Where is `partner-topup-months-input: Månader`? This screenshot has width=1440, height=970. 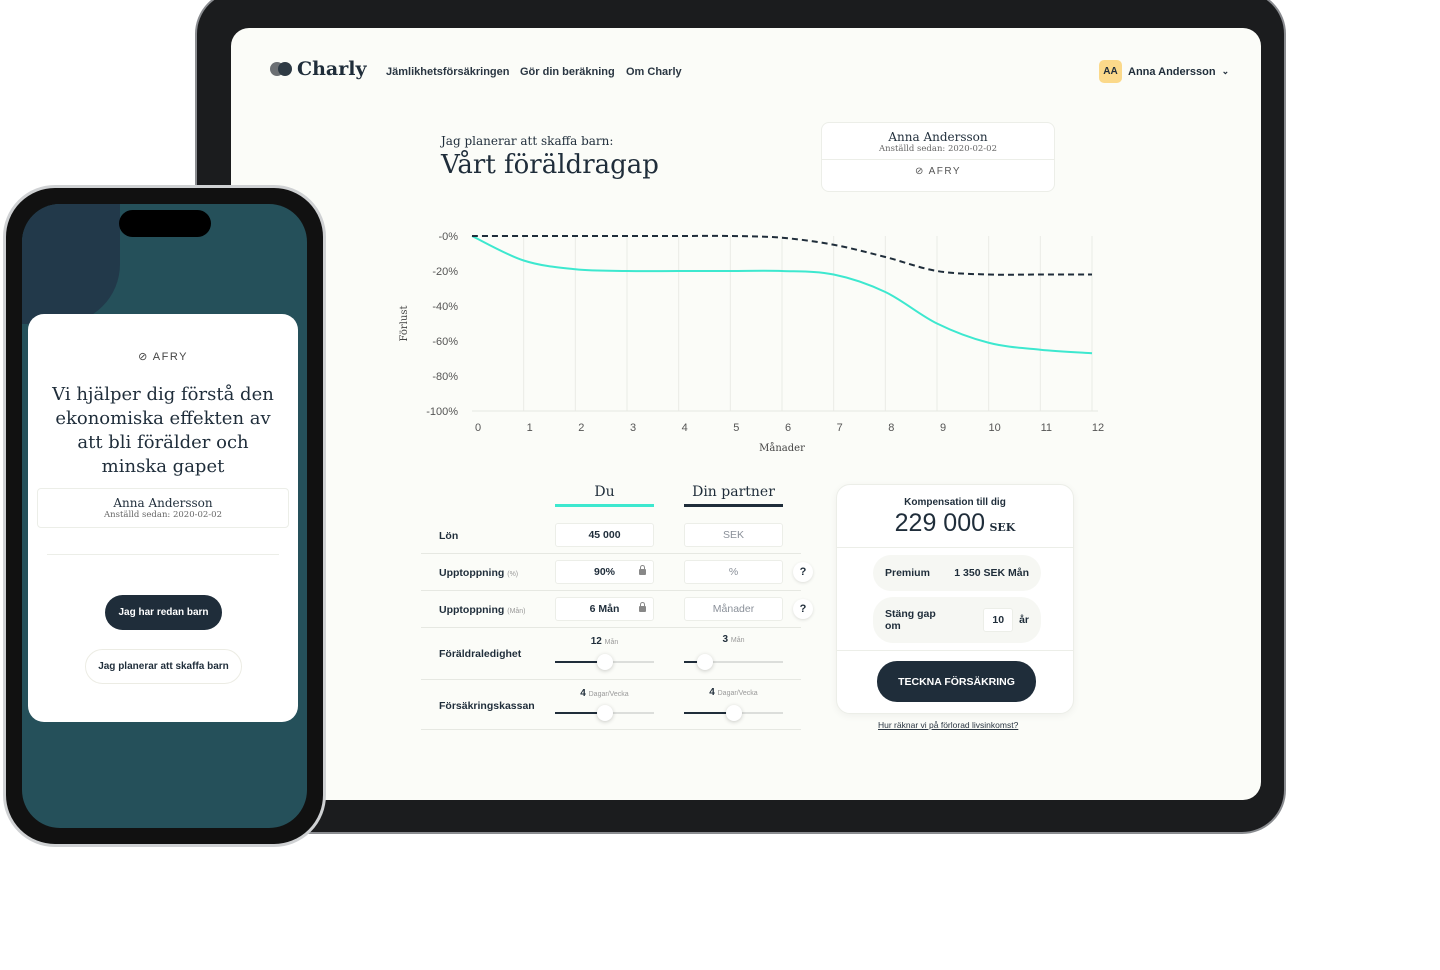
partner-topup-months-input: Månader is located at coordinates (733, 609).